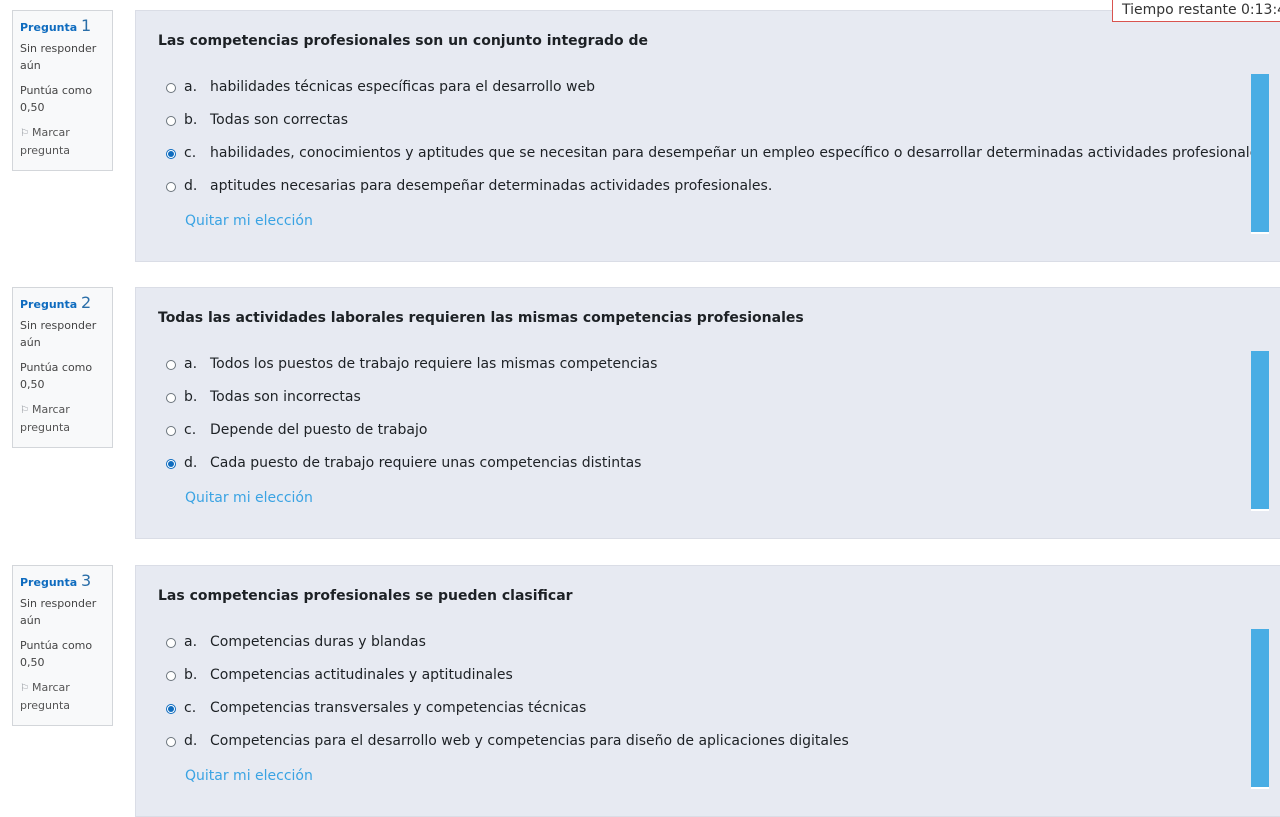  I want to click on time-remaining: Tiempo restante 0:13:42, so click(1196, 11).